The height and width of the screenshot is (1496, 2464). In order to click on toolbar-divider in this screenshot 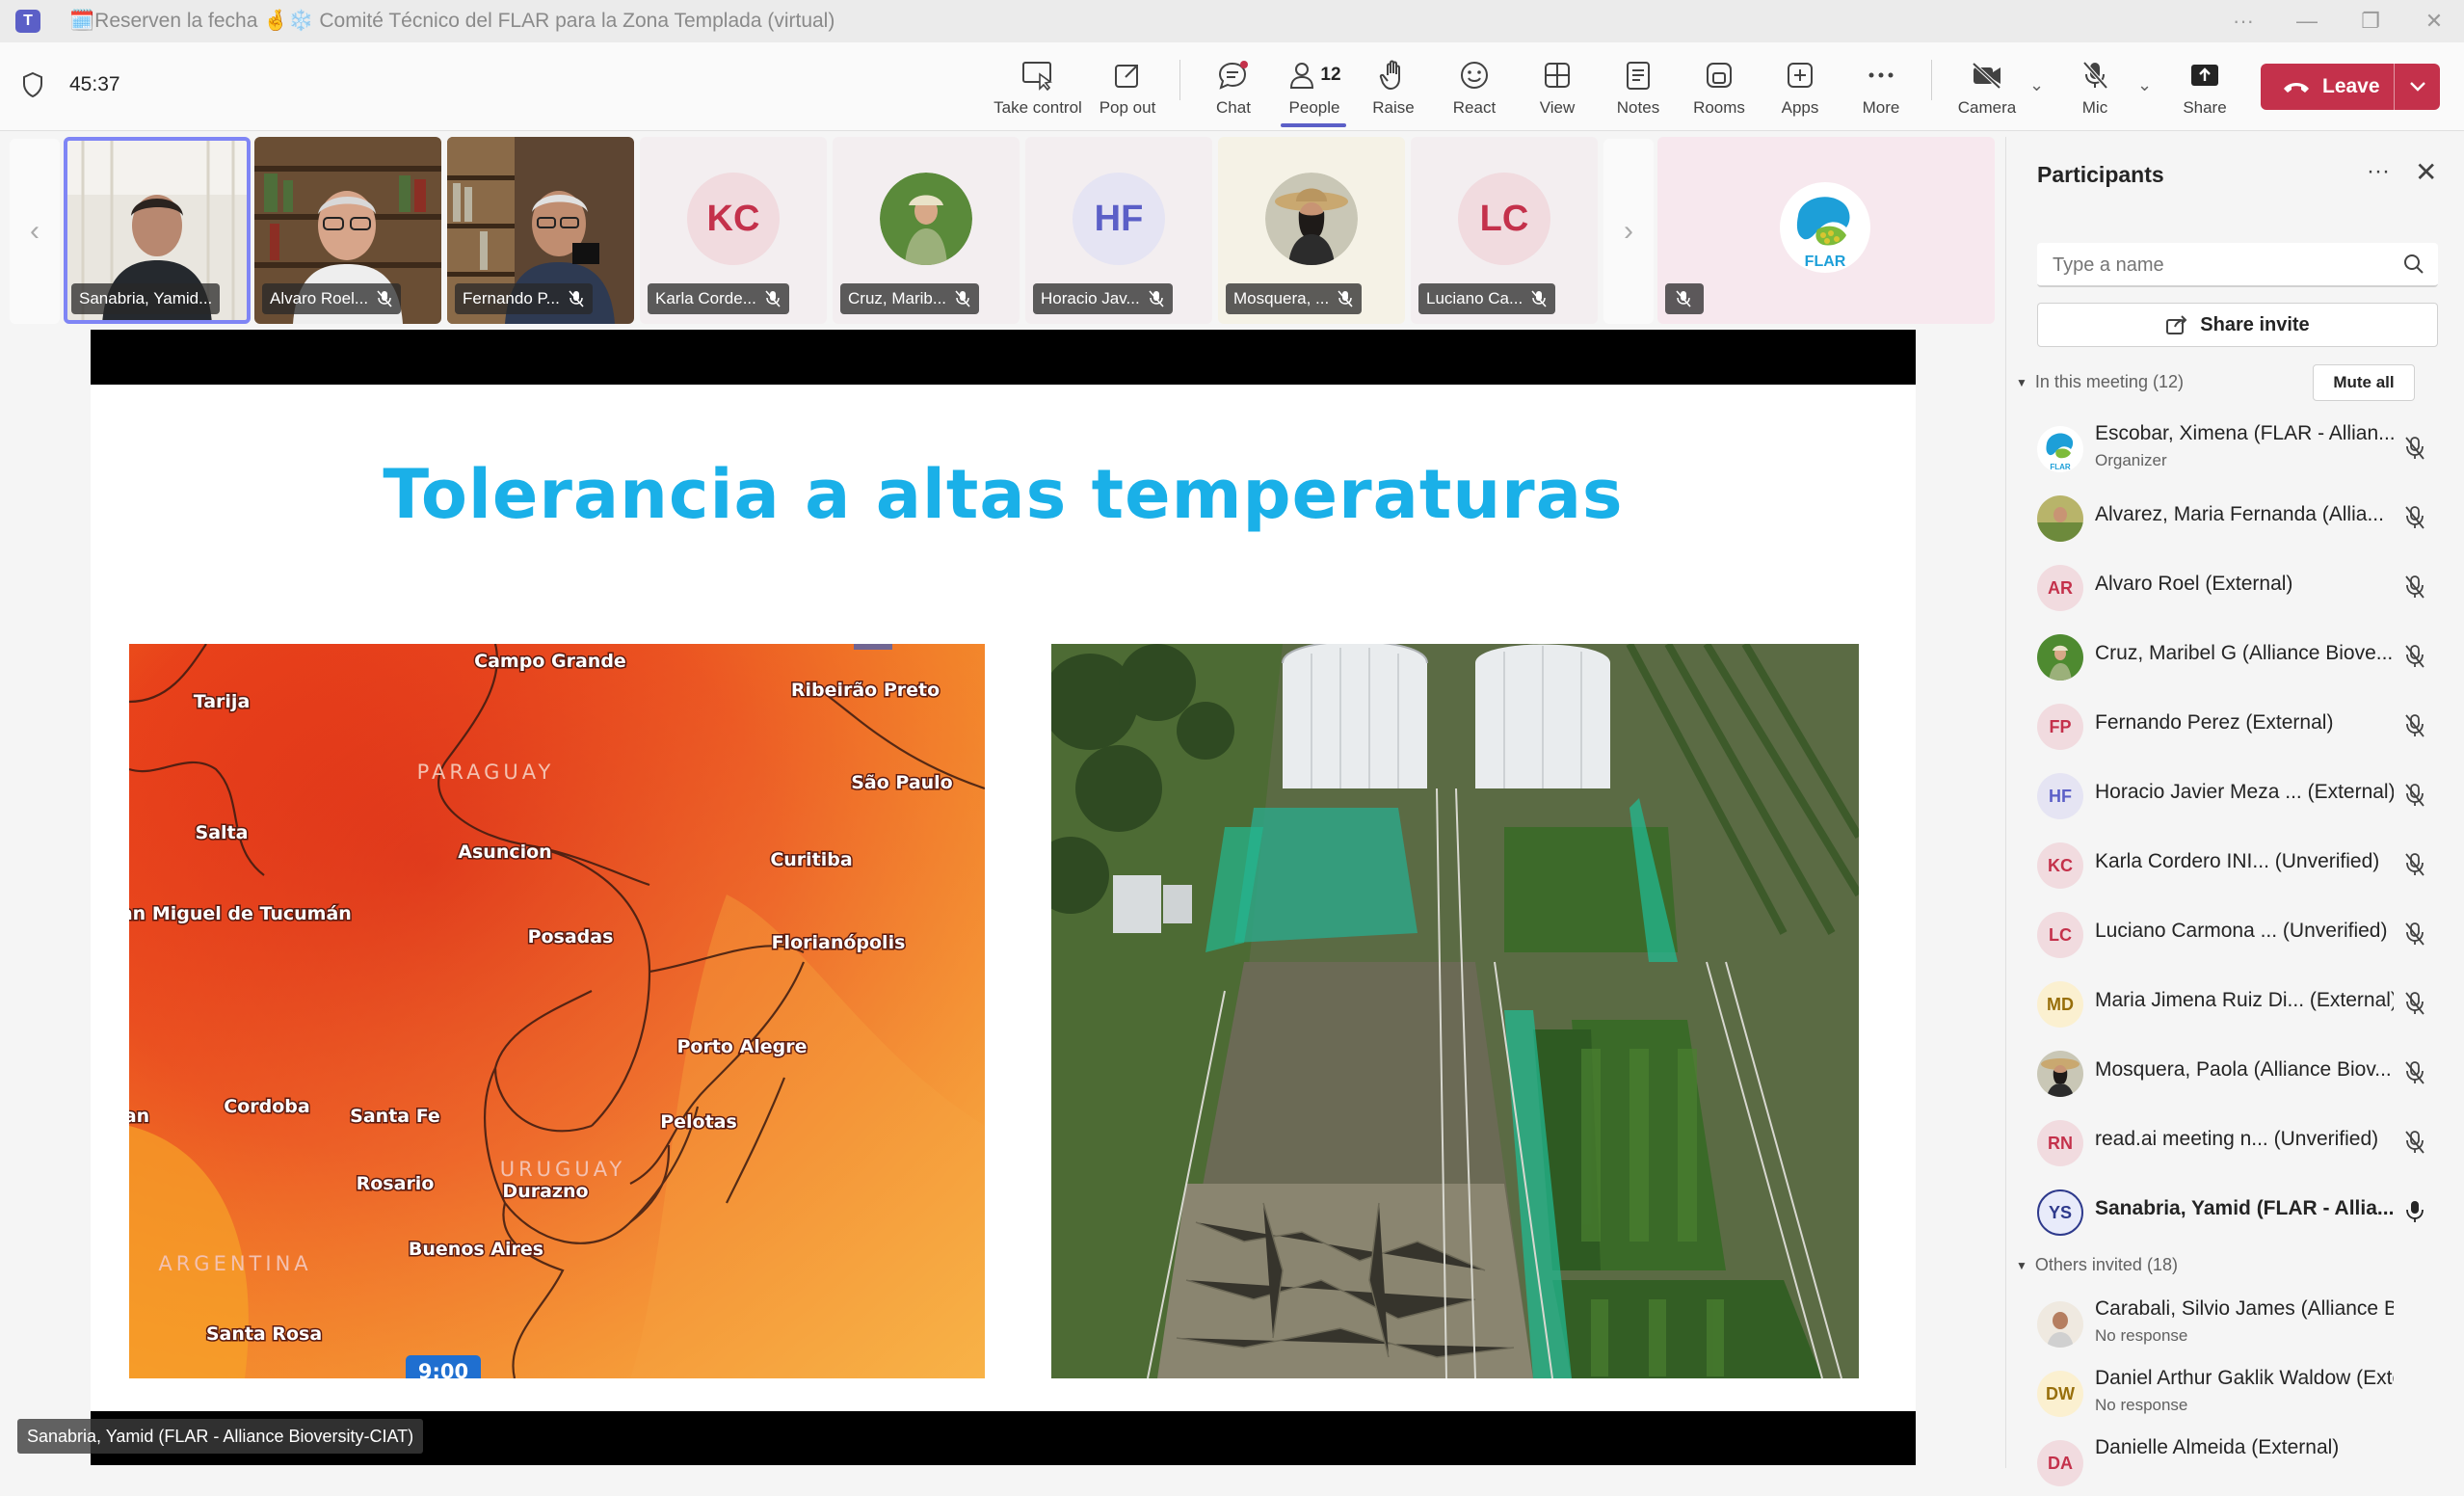, I will do `click(1931, 80)`.